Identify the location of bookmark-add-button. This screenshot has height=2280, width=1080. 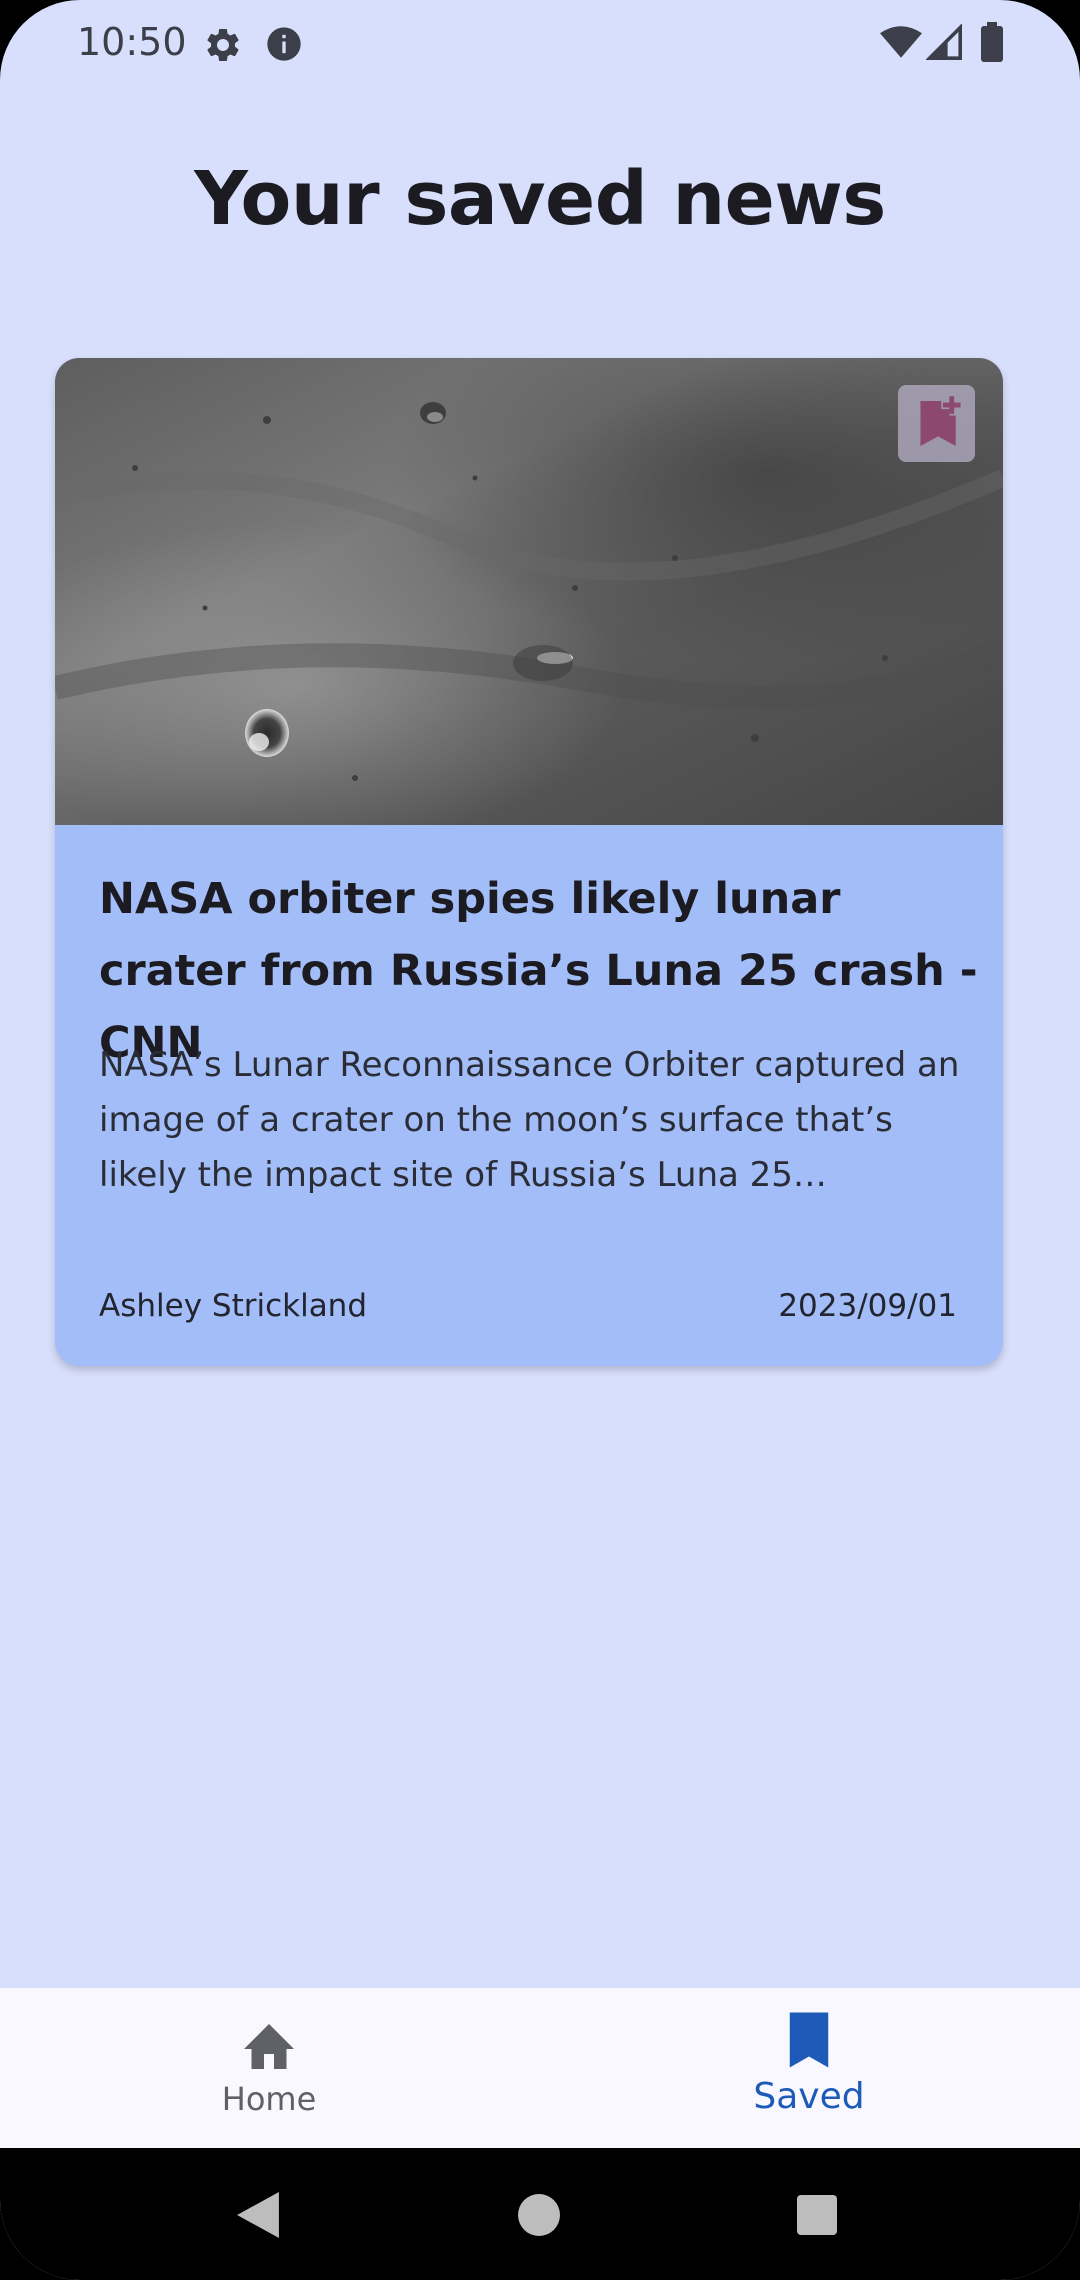
(936, 423).